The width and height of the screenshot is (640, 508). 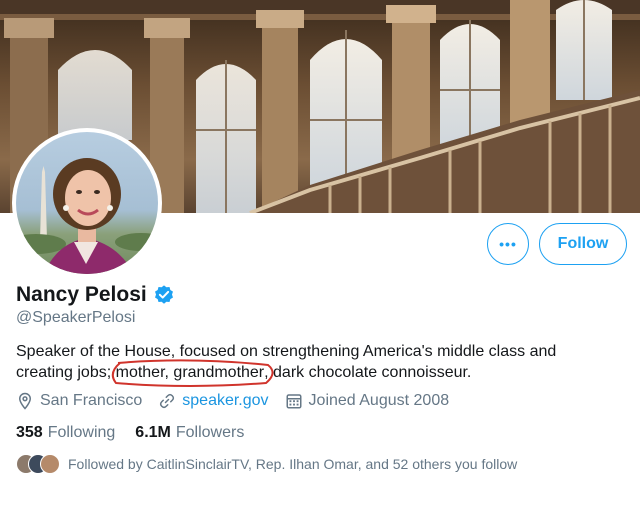 What do you see at coordinates (225, 401) in the screenshot?
I see `website-link: speaker.gov` at bounding box center [225, 401].